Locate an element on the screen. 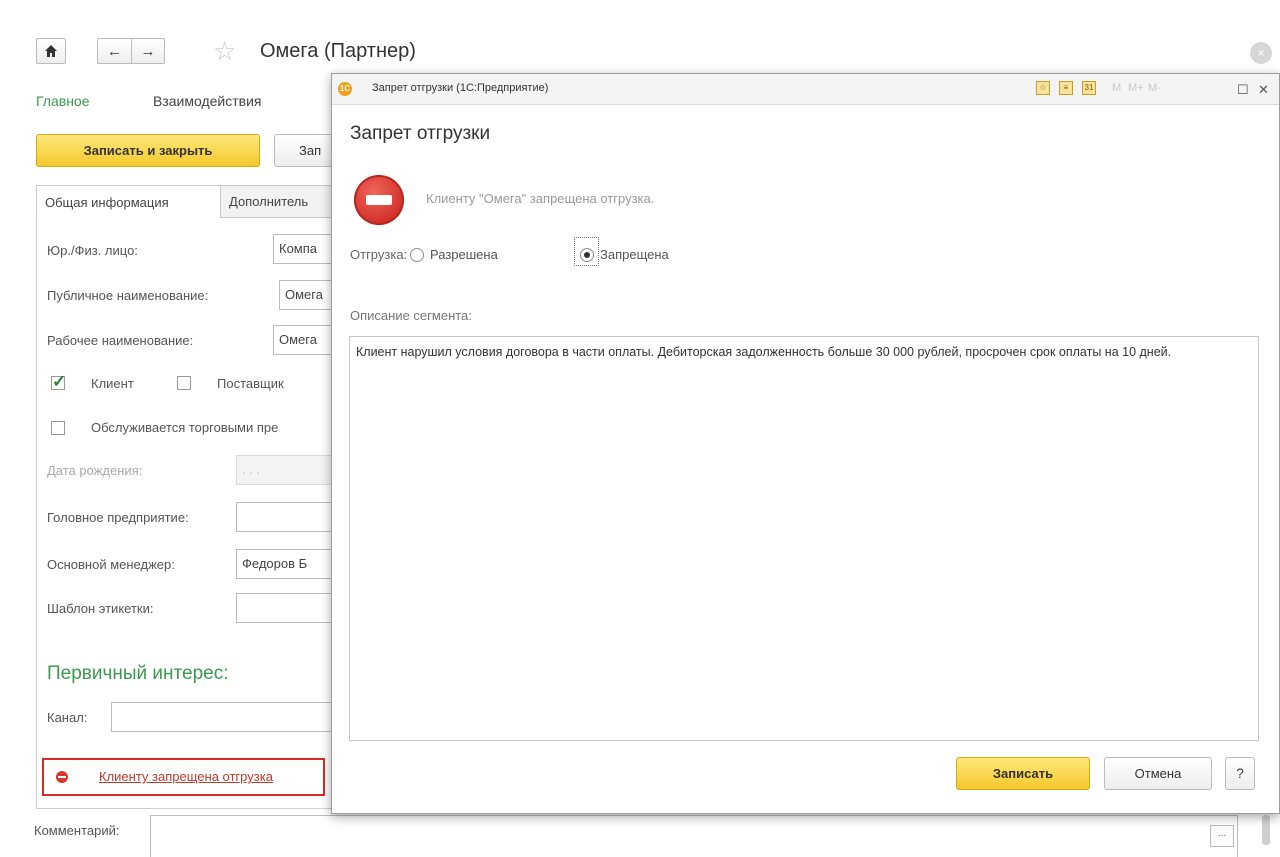 The height and width of the screenshot is (857, 1280). radio-selected-dot is located at coordinates (587, 255).